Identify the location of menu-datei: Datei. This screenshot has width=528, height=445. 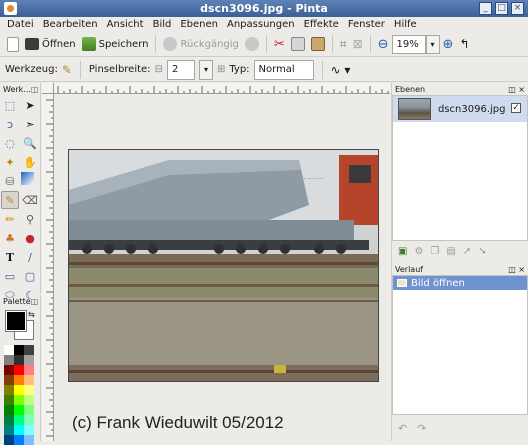
(20, 24).